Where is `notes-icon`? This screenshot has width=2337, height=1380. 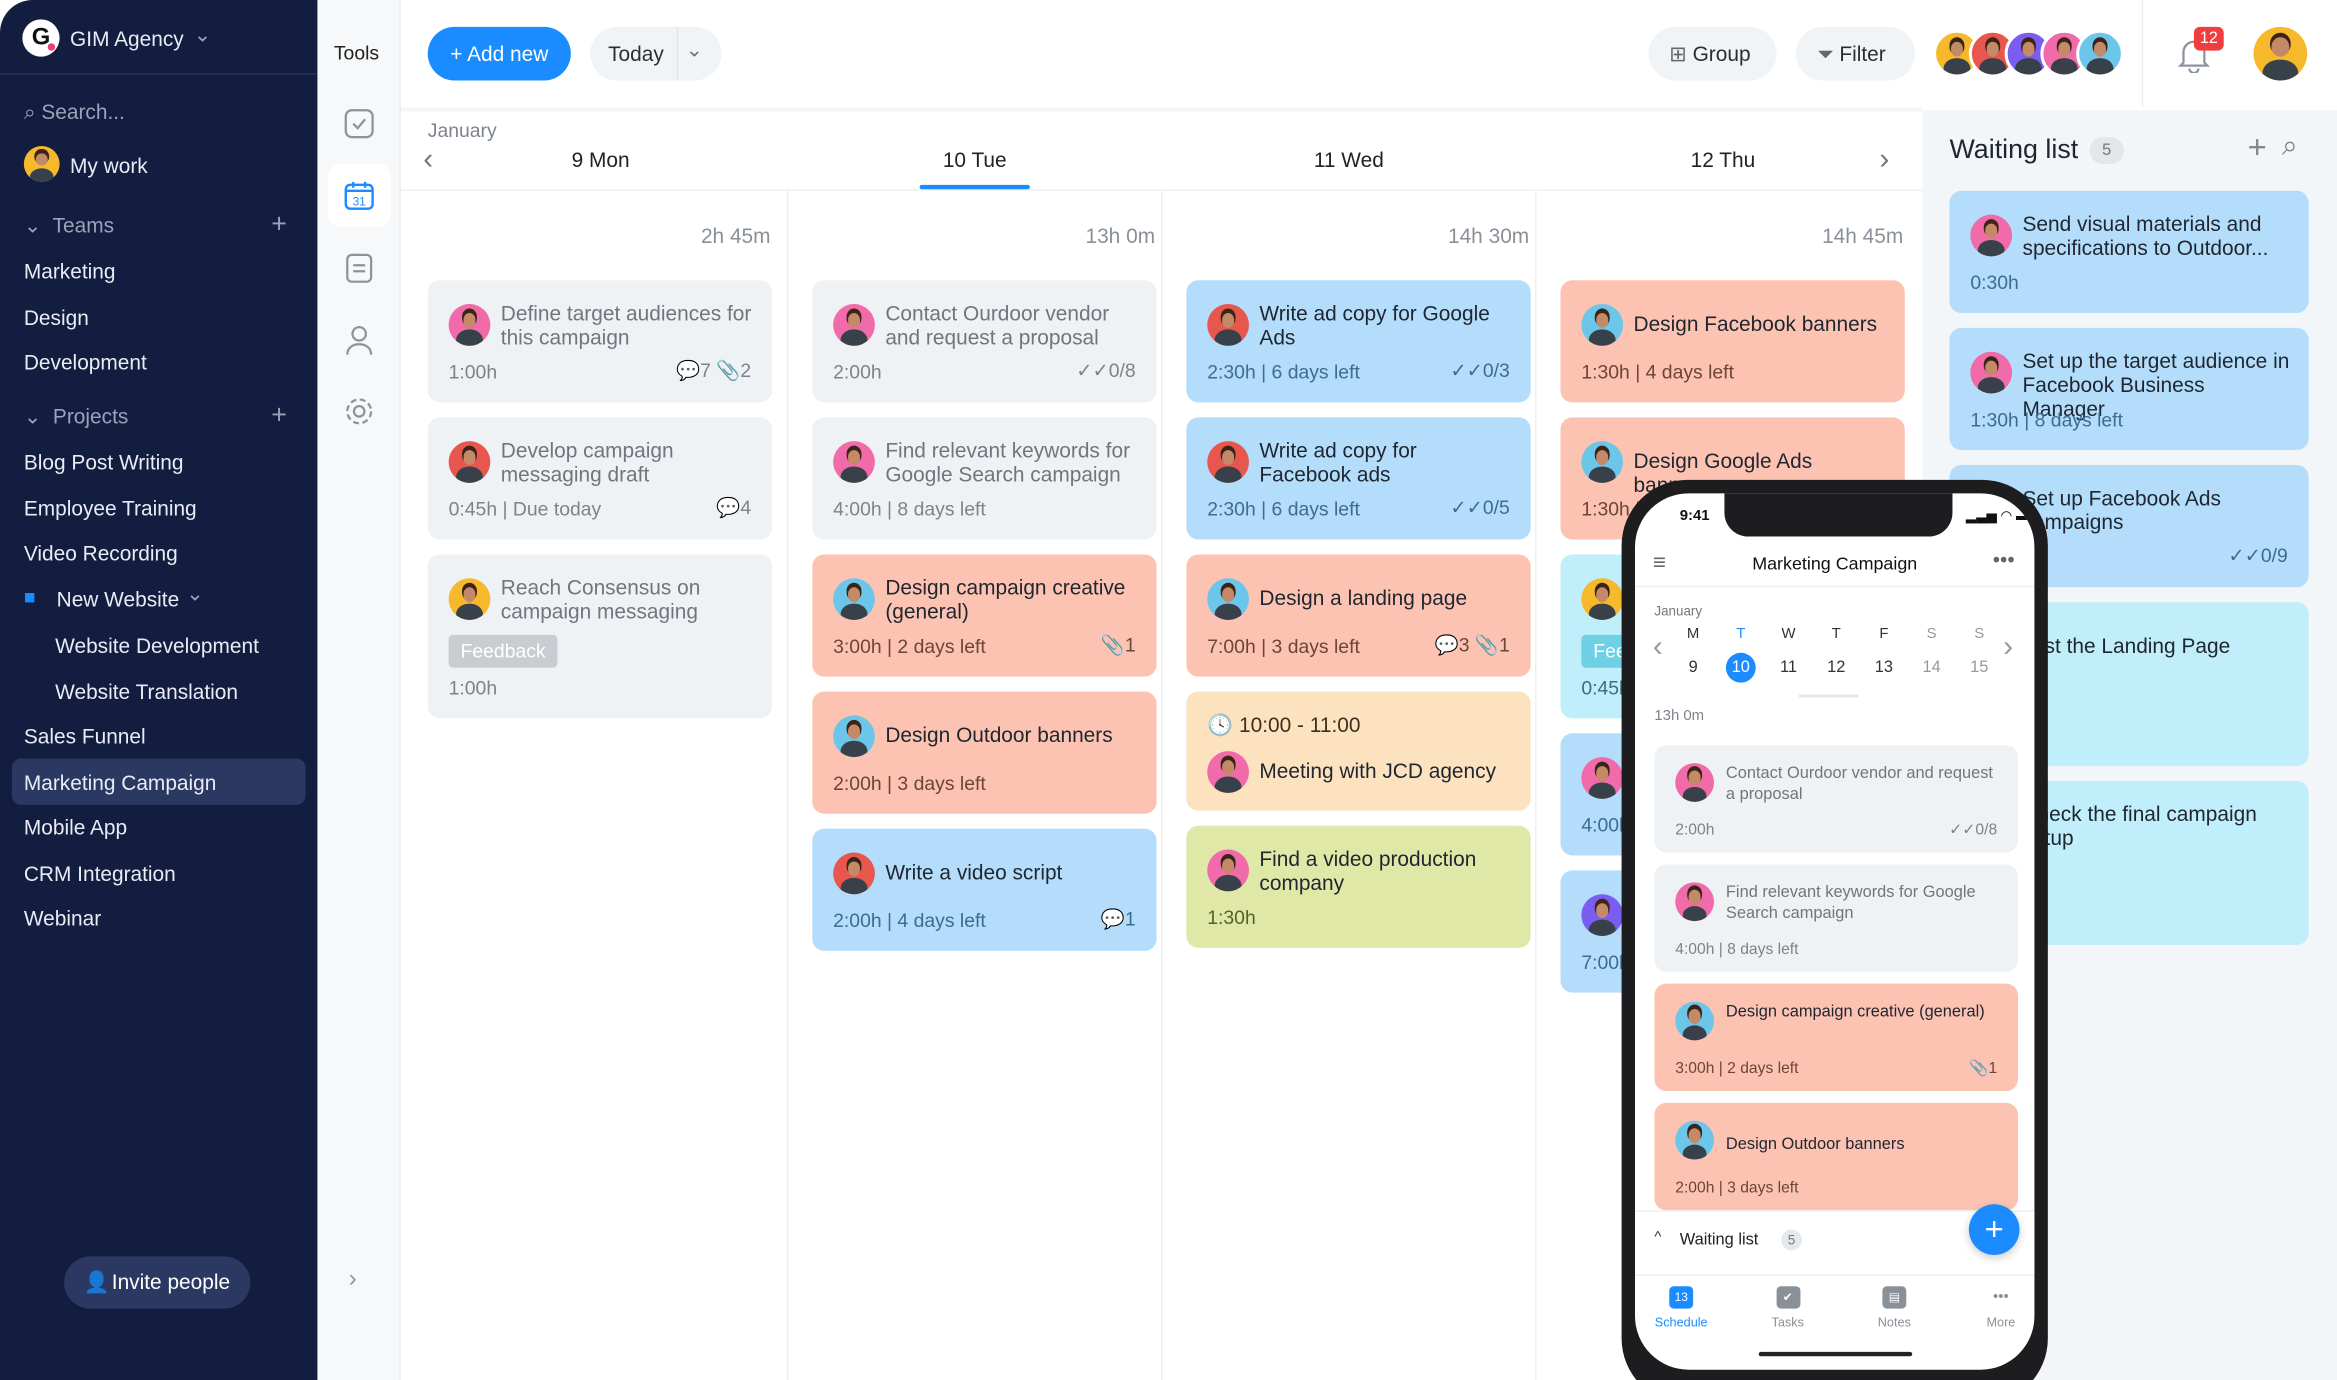
notes-icon is located at coordinates (359, 268).